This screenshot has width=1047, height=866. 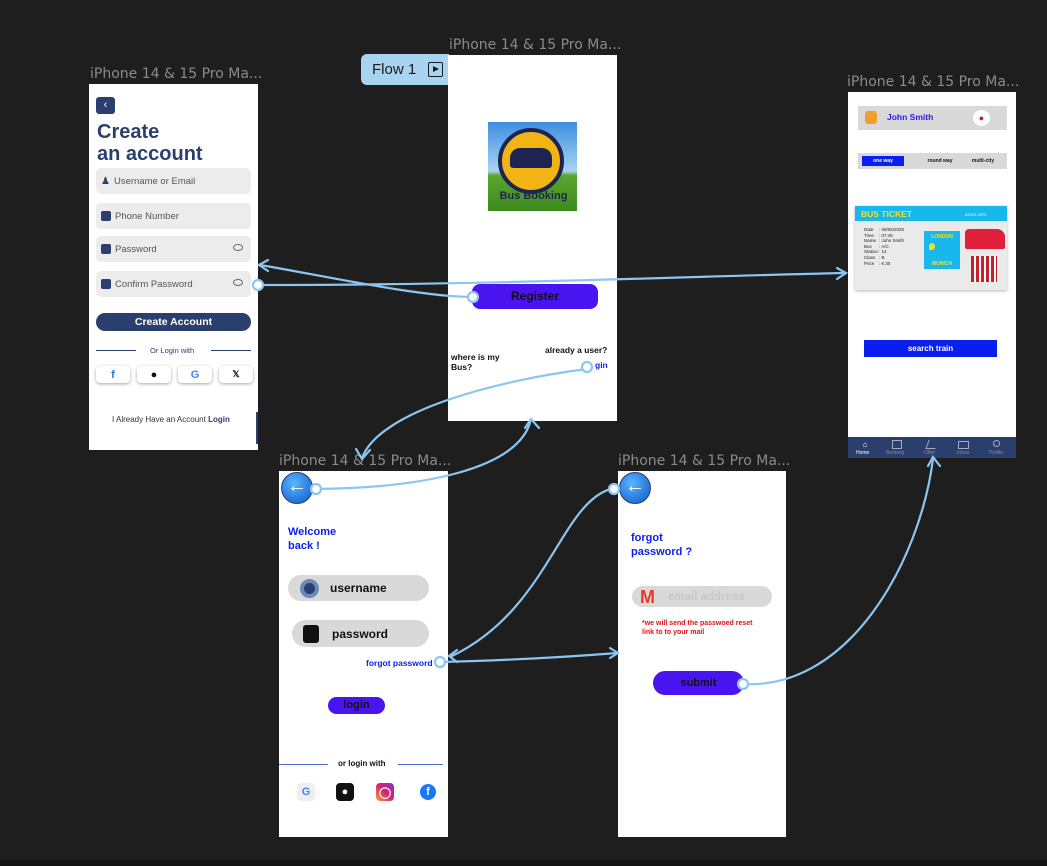 I want to click on connector-forgot-to-reset, so click(x=528, y=657).